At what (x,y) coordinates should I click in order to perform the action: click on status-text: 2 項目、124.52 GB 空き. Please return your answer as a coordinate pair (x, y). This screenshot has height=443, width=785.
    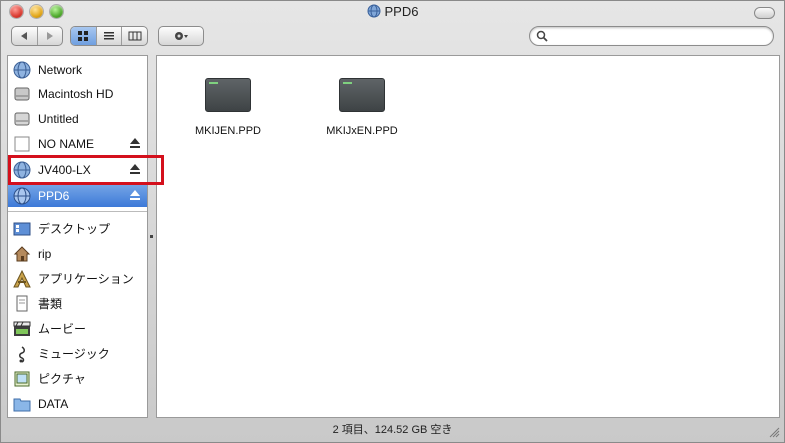
    Looking at the image, I should click on (392, 430).